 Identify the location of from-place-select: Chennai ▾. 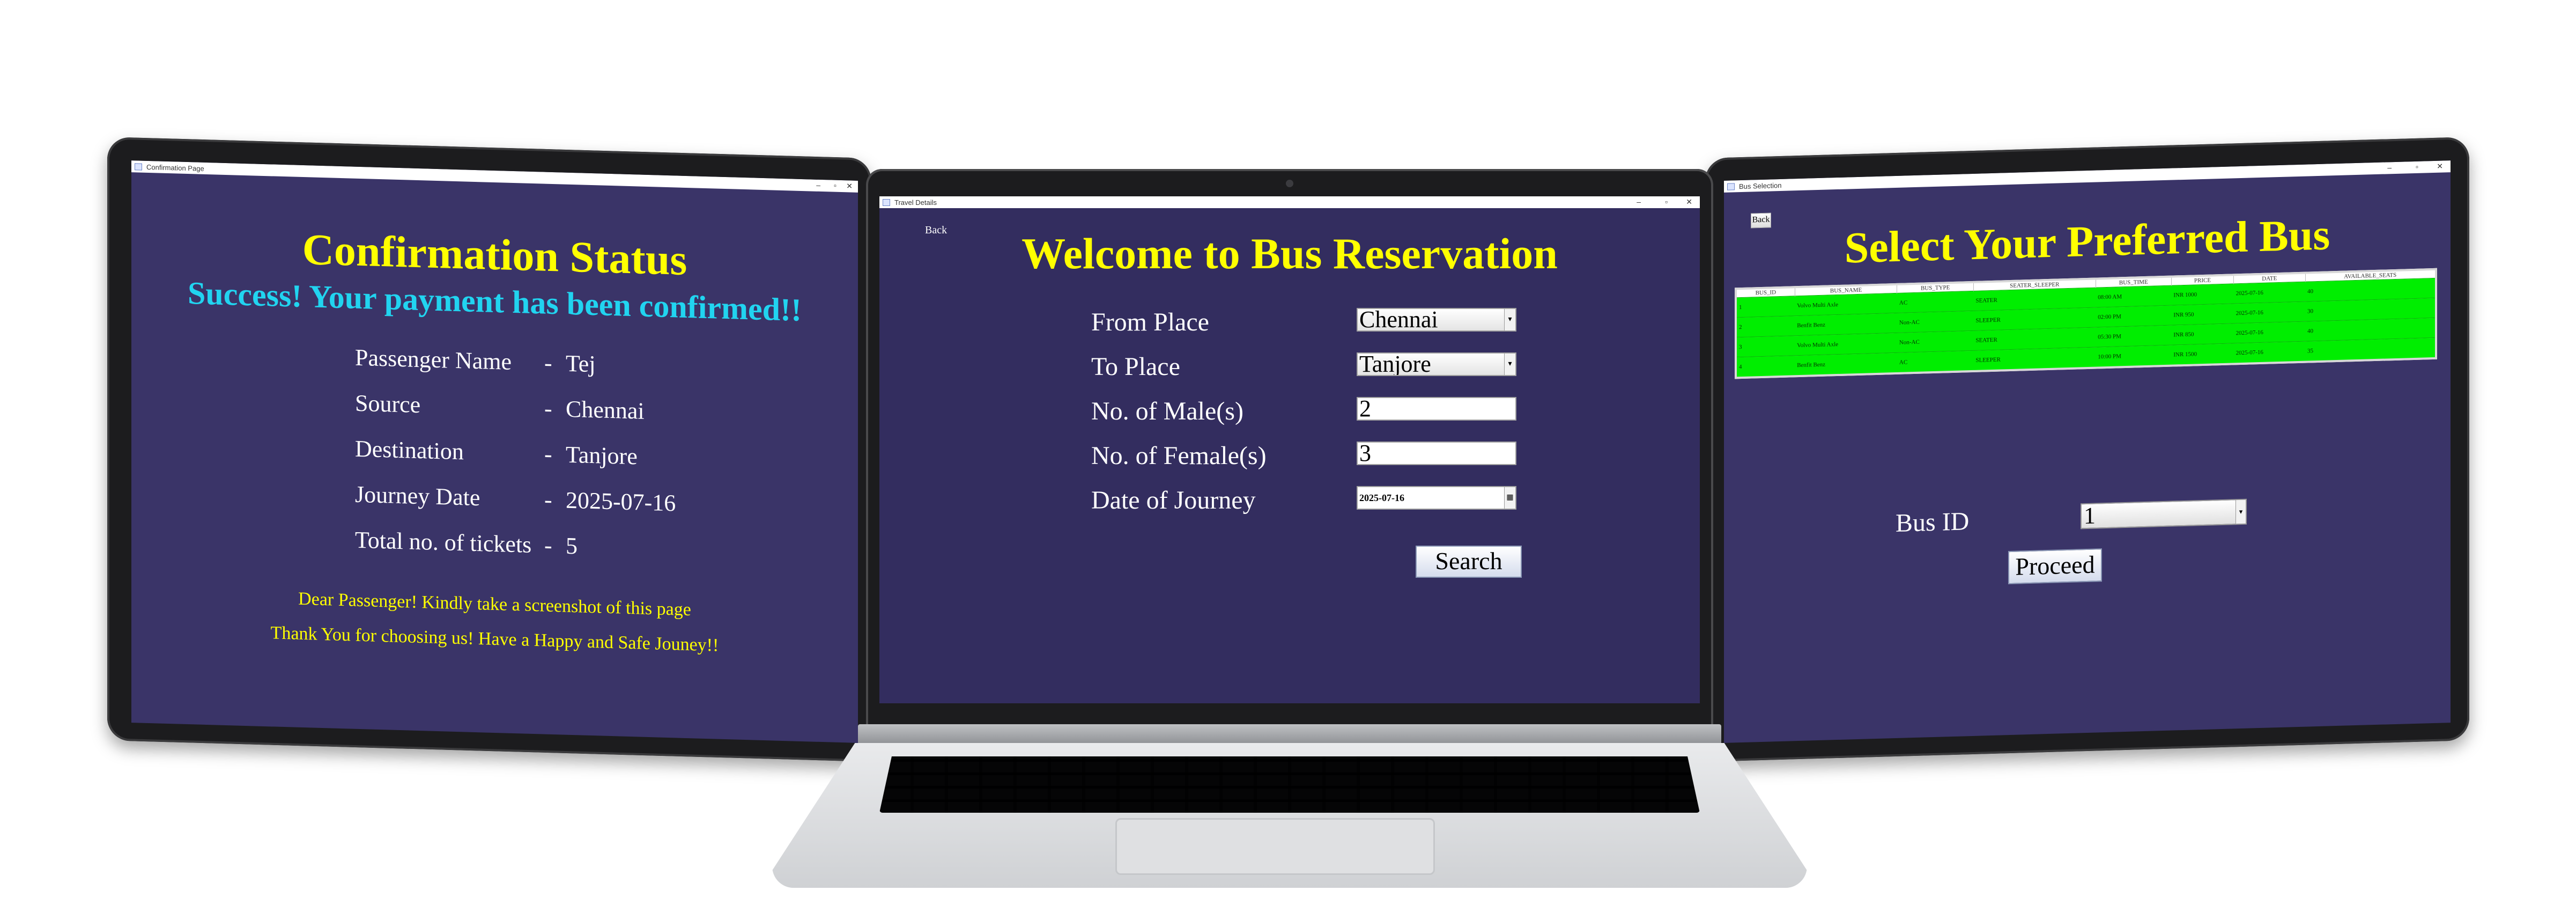
(1436, 320).